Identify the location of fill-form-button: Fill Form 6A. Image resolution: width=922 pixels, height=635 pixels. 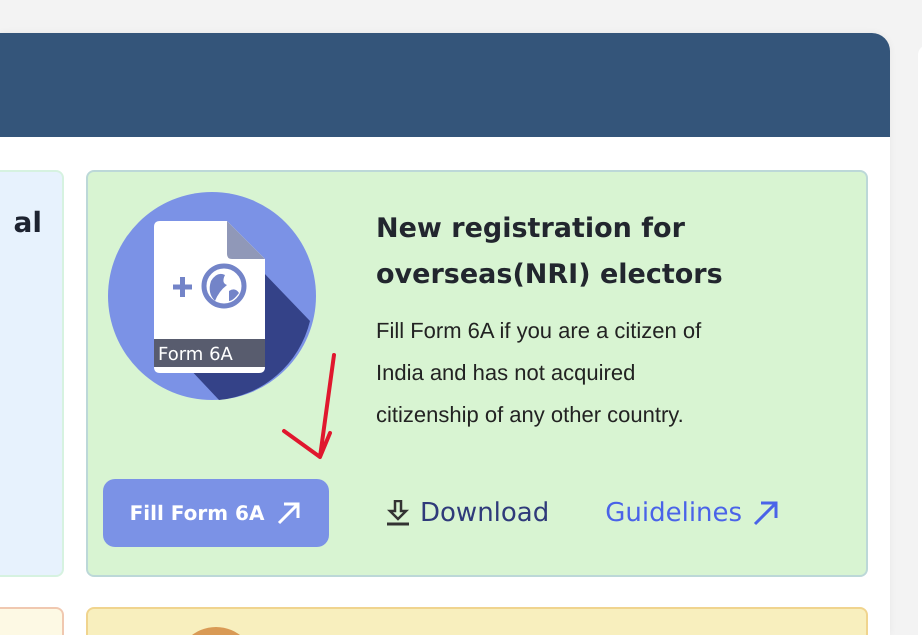
(216, 513).